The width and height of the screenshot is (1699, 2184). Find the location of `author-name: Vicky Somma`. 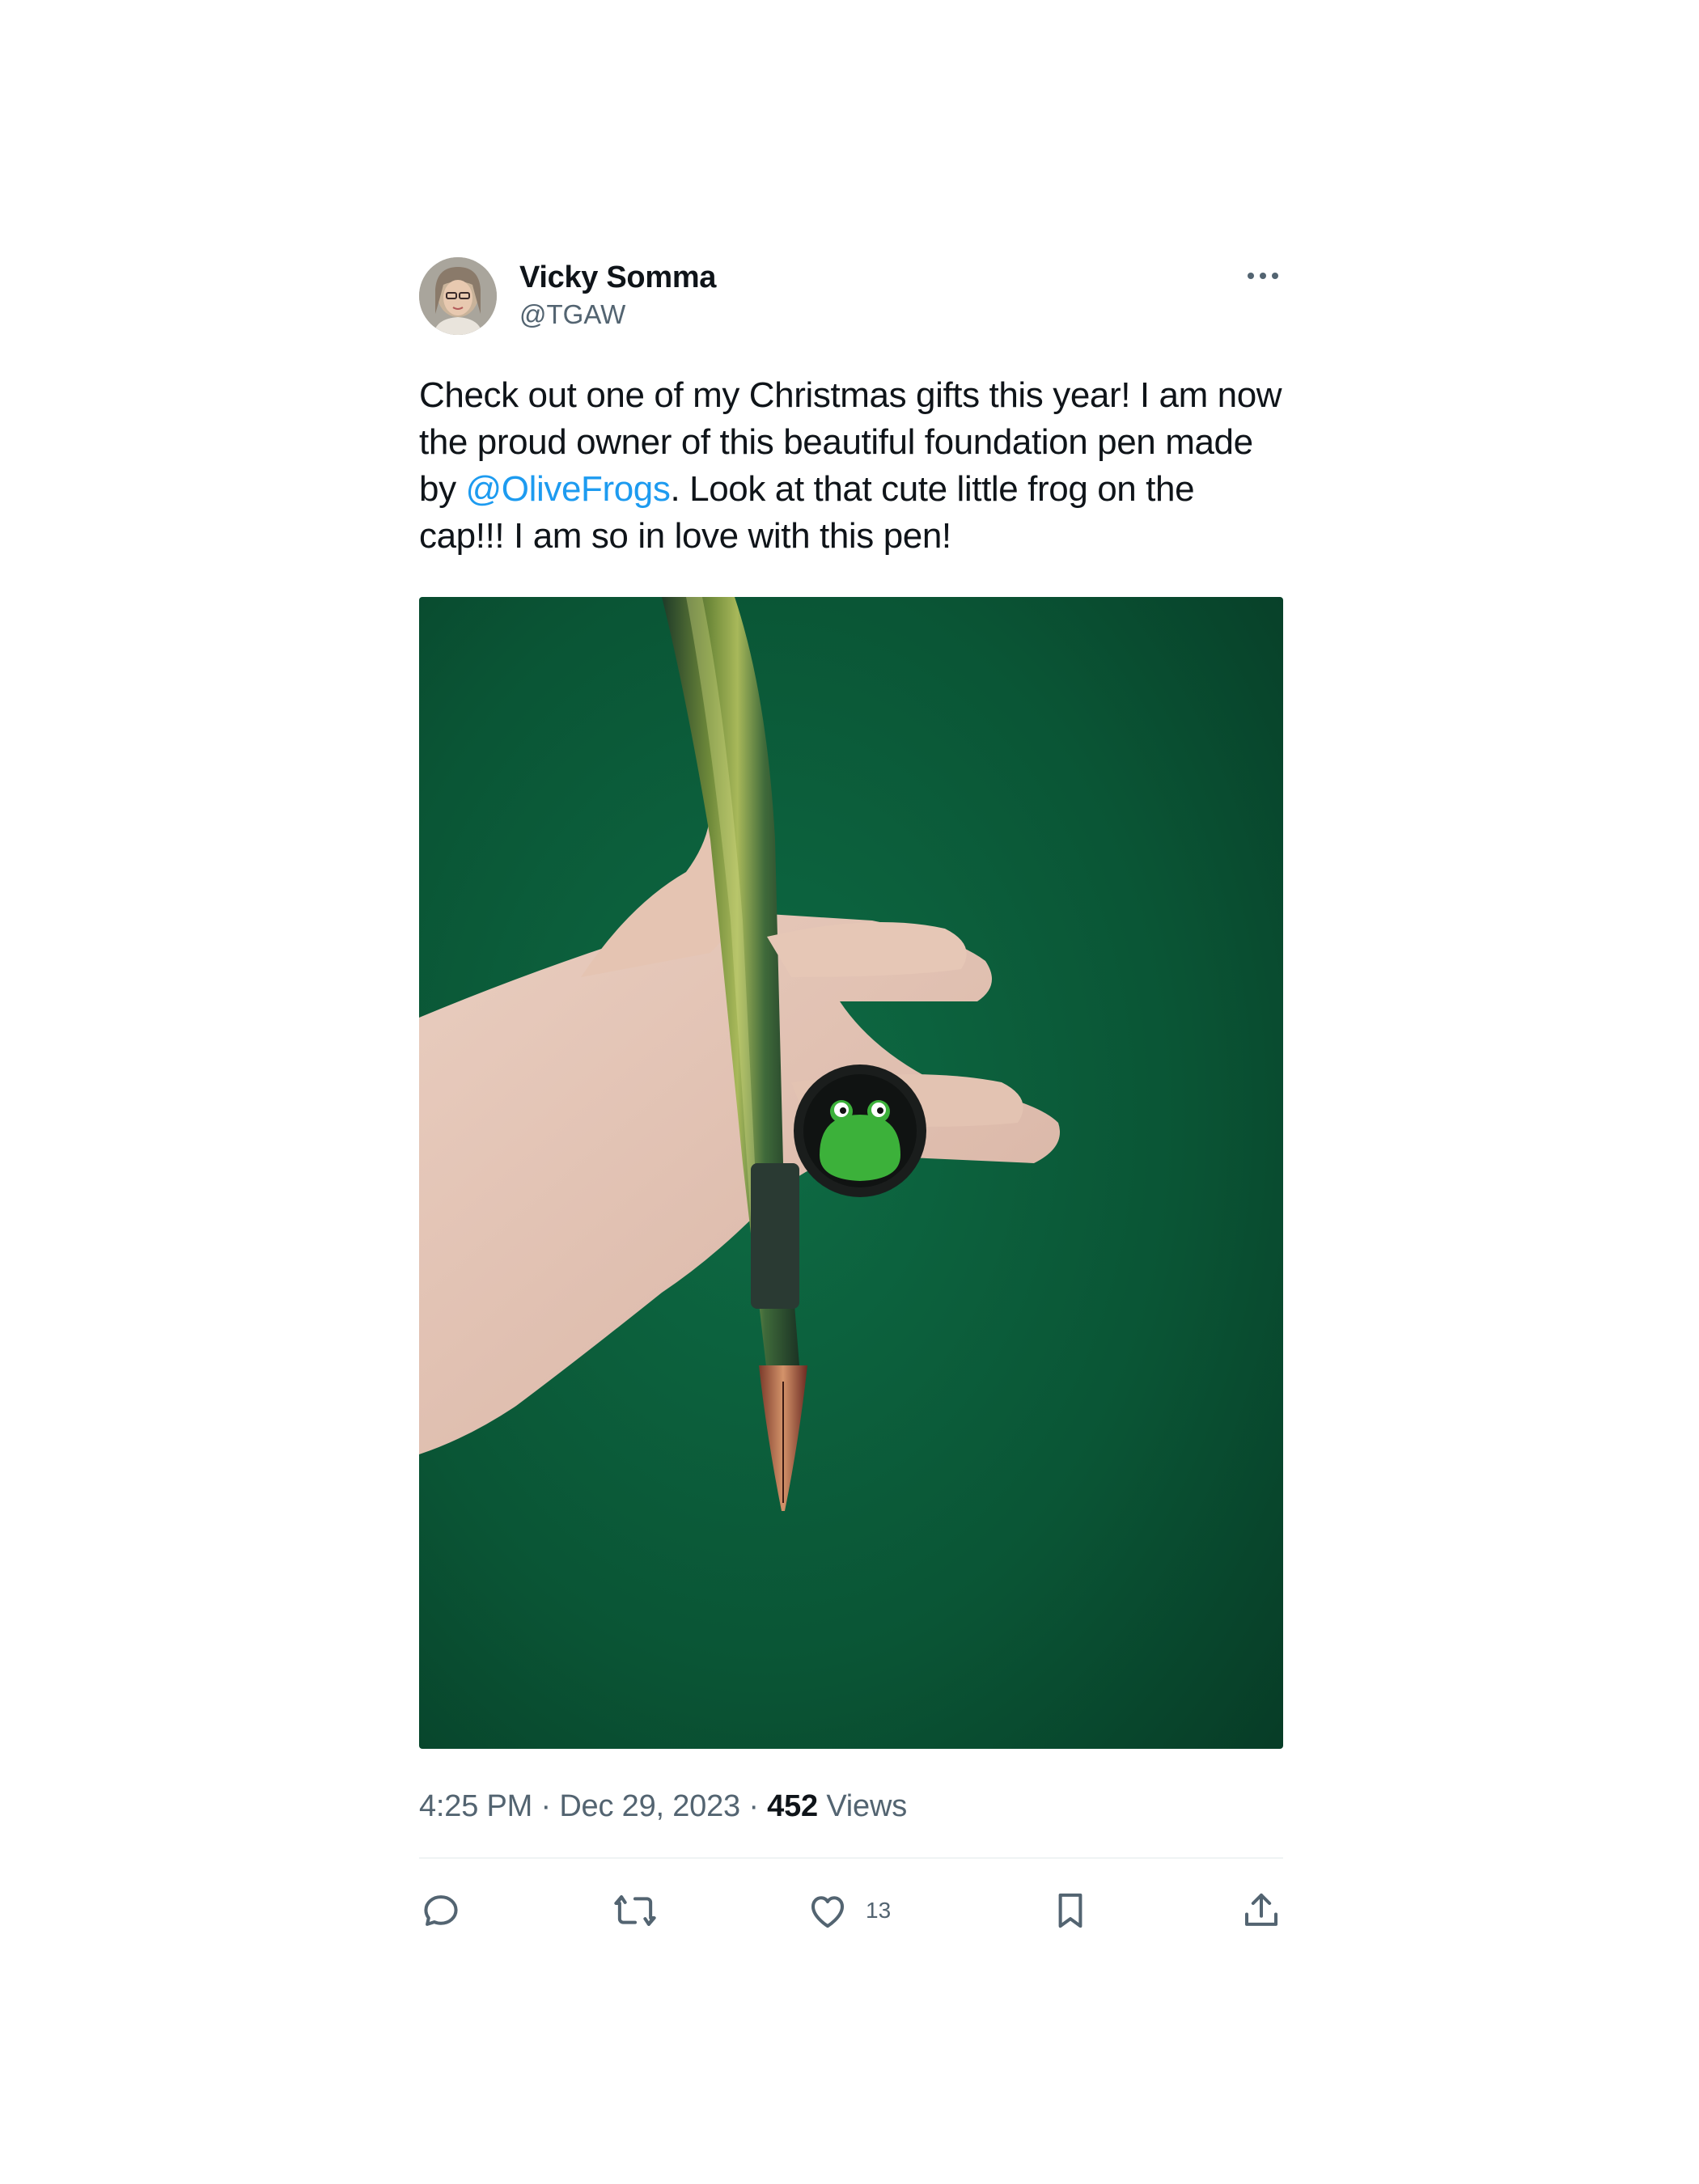

author-name: Vicky Somma is located at coordinates (617, 277).